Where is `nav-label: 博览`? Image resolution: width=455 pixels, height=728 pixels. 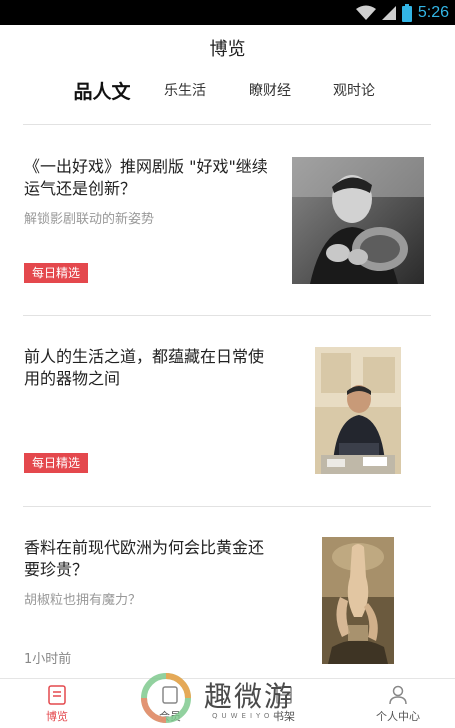 nav-label: 博览 is located at coordinates (57, 716).